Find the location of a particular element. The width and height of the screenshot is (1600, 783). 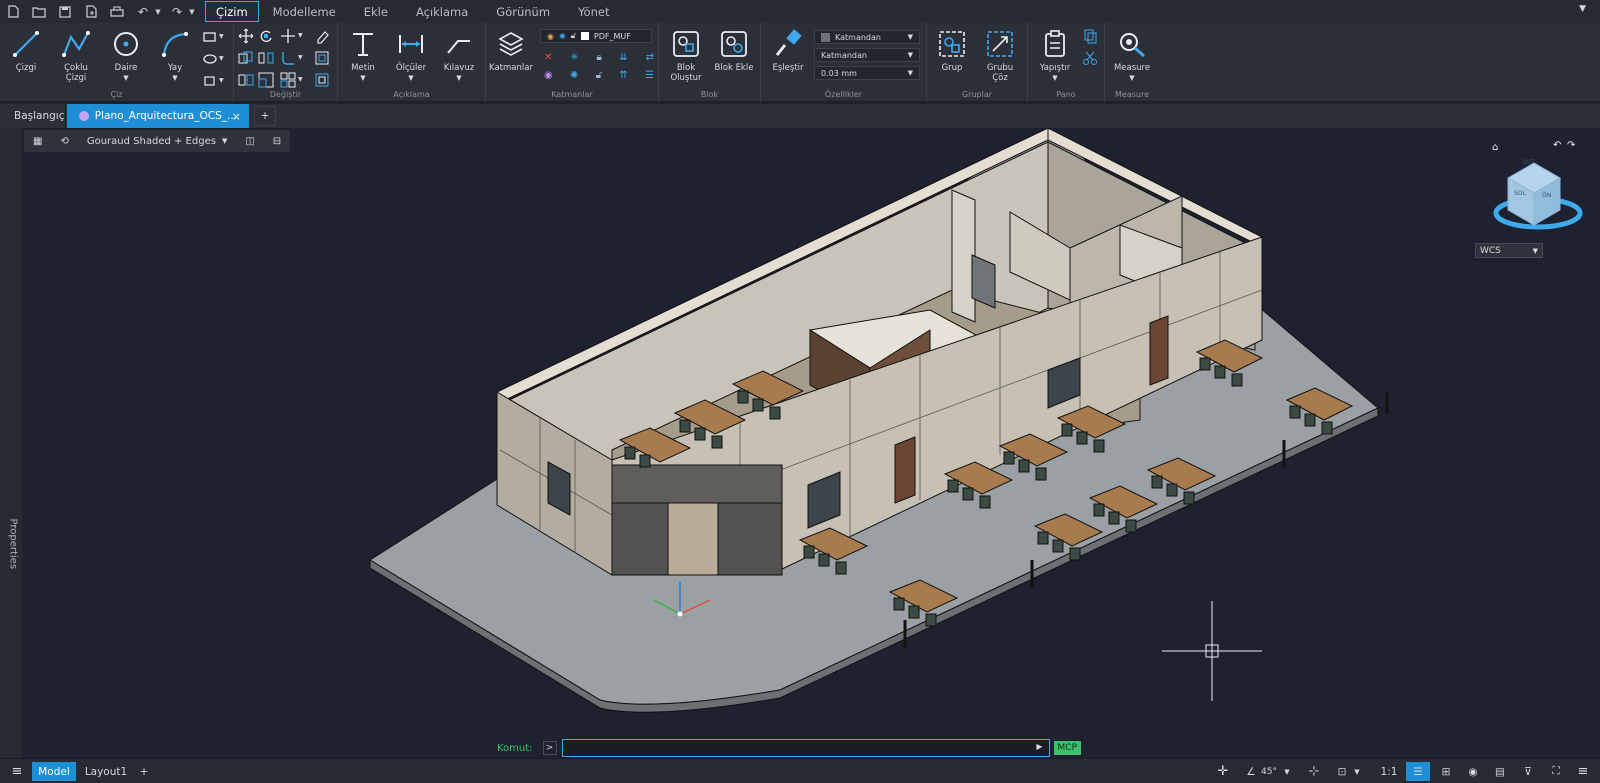

mirror-icon is located at coordinates (266, 58).